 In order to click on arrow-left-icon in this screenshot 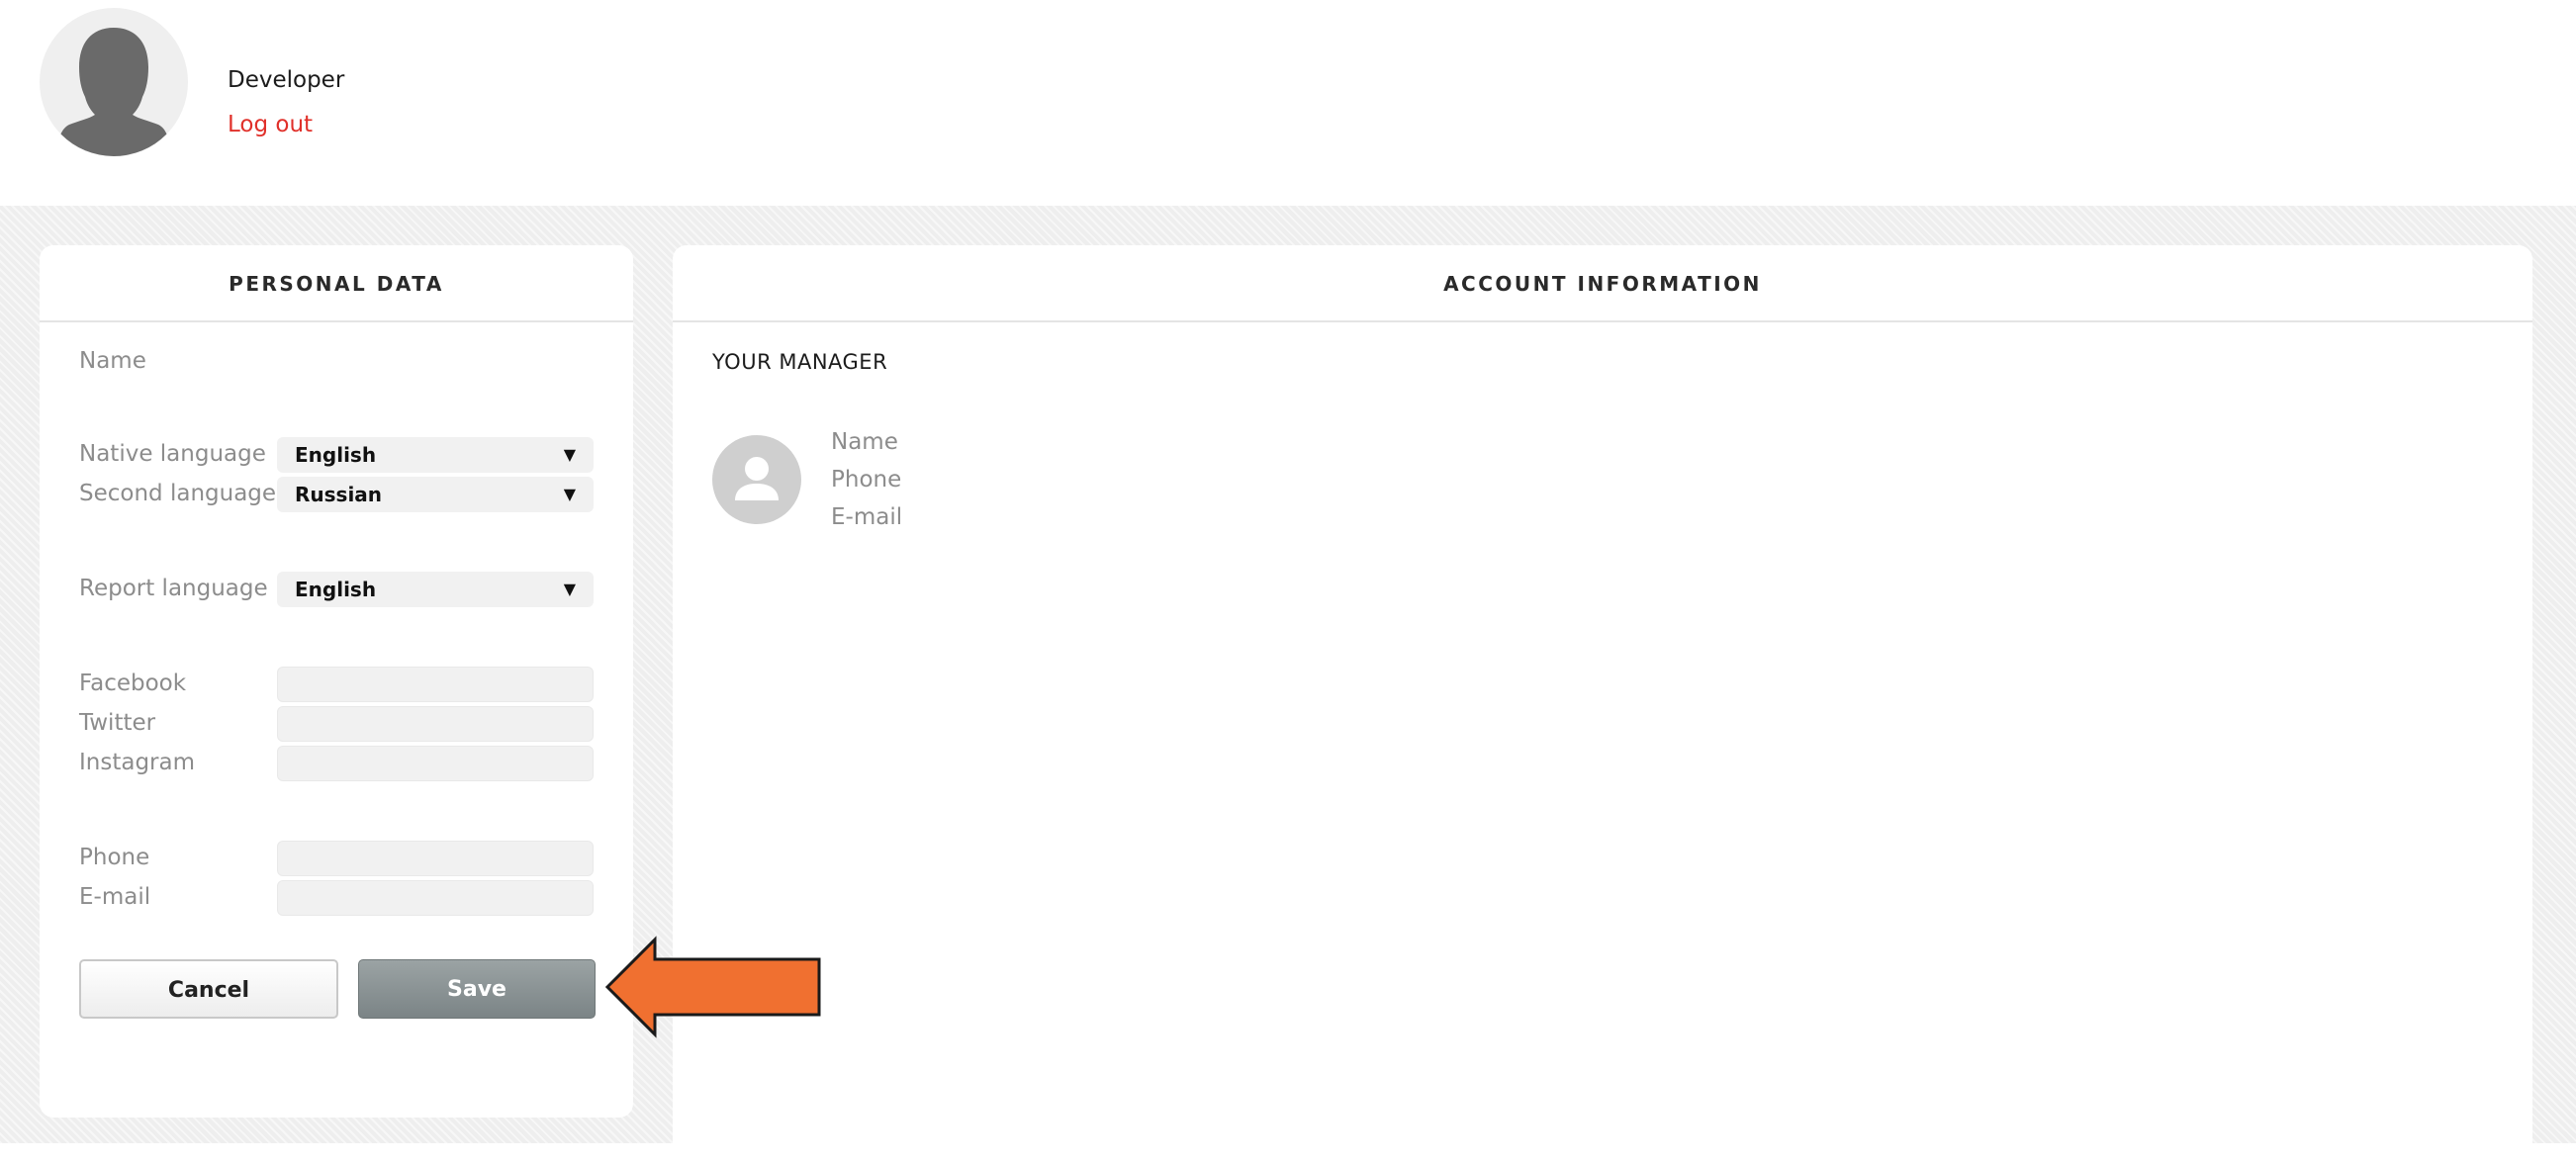, I will do `click(713, 987)`.